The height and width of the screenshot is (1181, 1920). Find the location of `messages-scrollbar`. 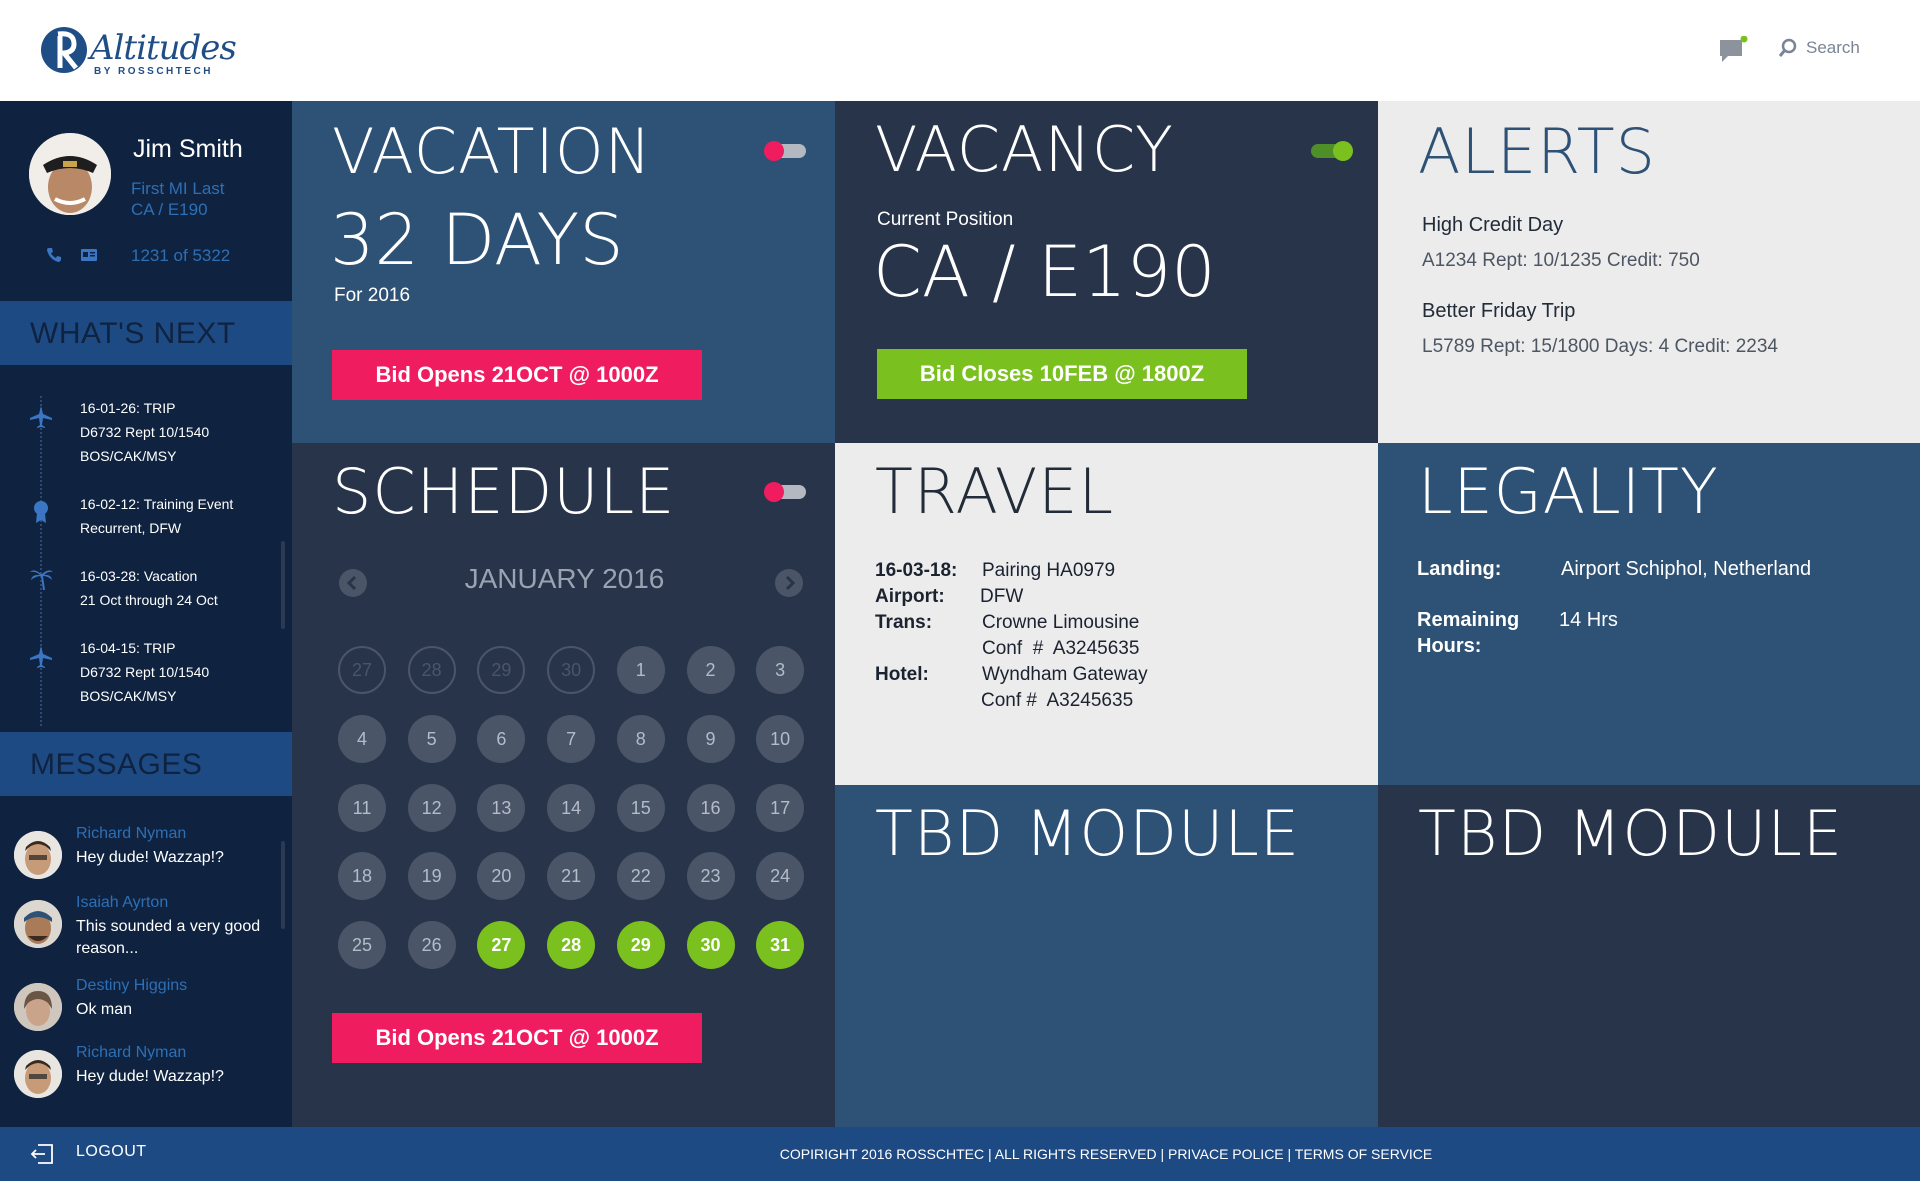

messages-scrollbar is located at coordinates (283, 885).